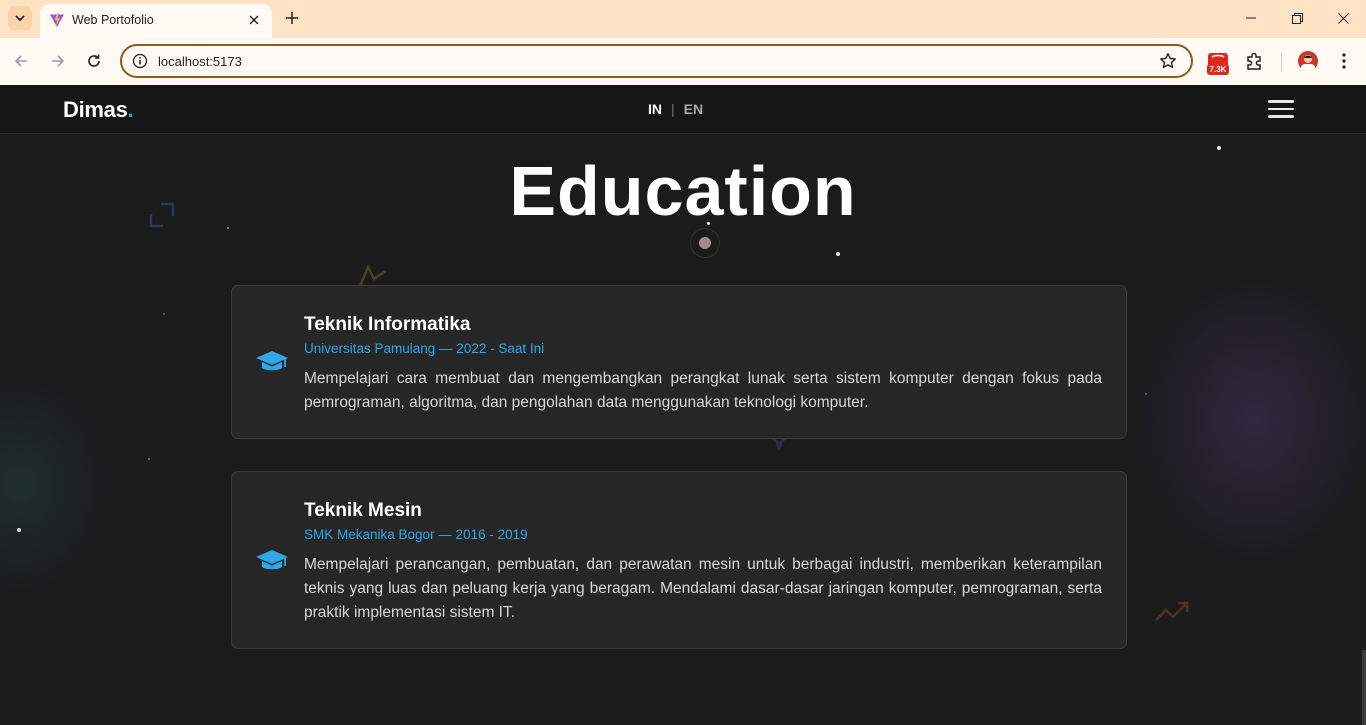  What do you see at coordinates (705, 243) in the screenshot?
I see `title-ornament-dot` at bounding box center [705, 243].